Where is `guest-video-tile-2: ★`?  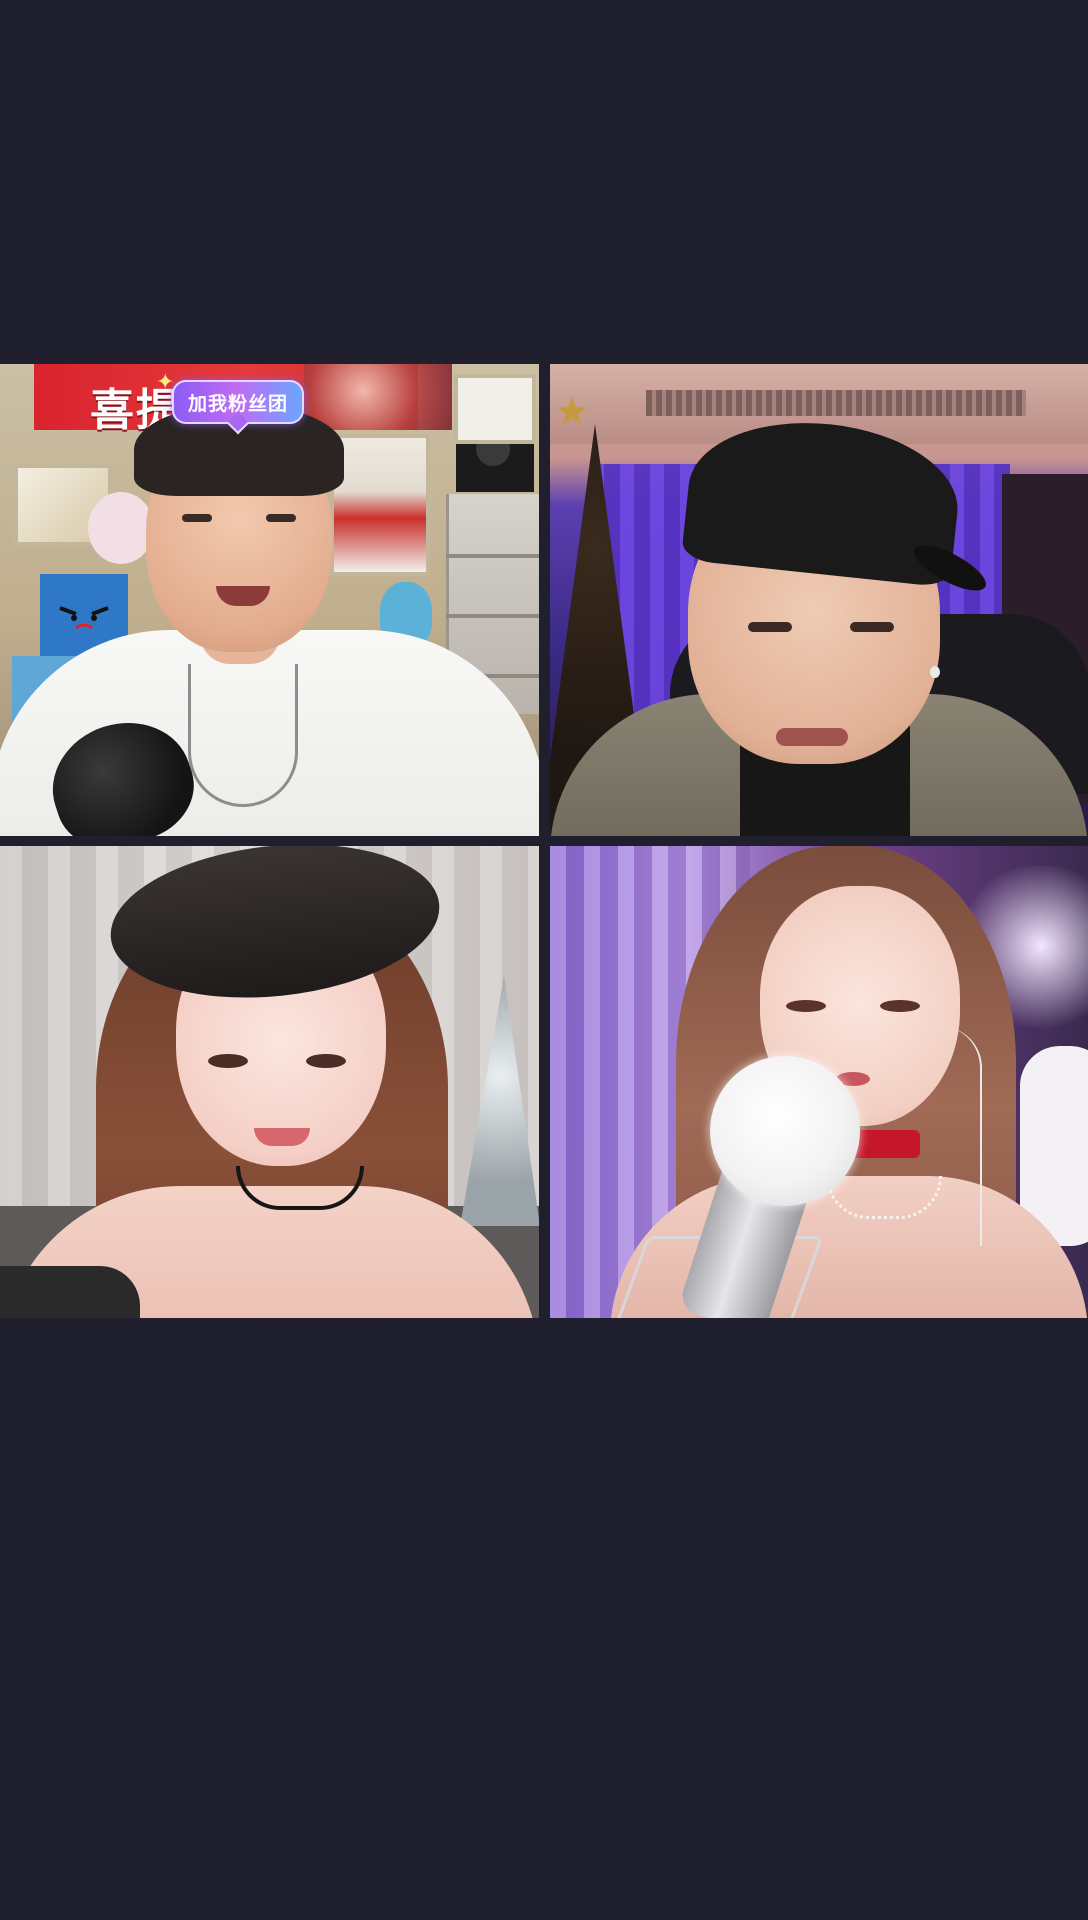 guest-video-tile-2: ★ is located at coordinates (819, 600).